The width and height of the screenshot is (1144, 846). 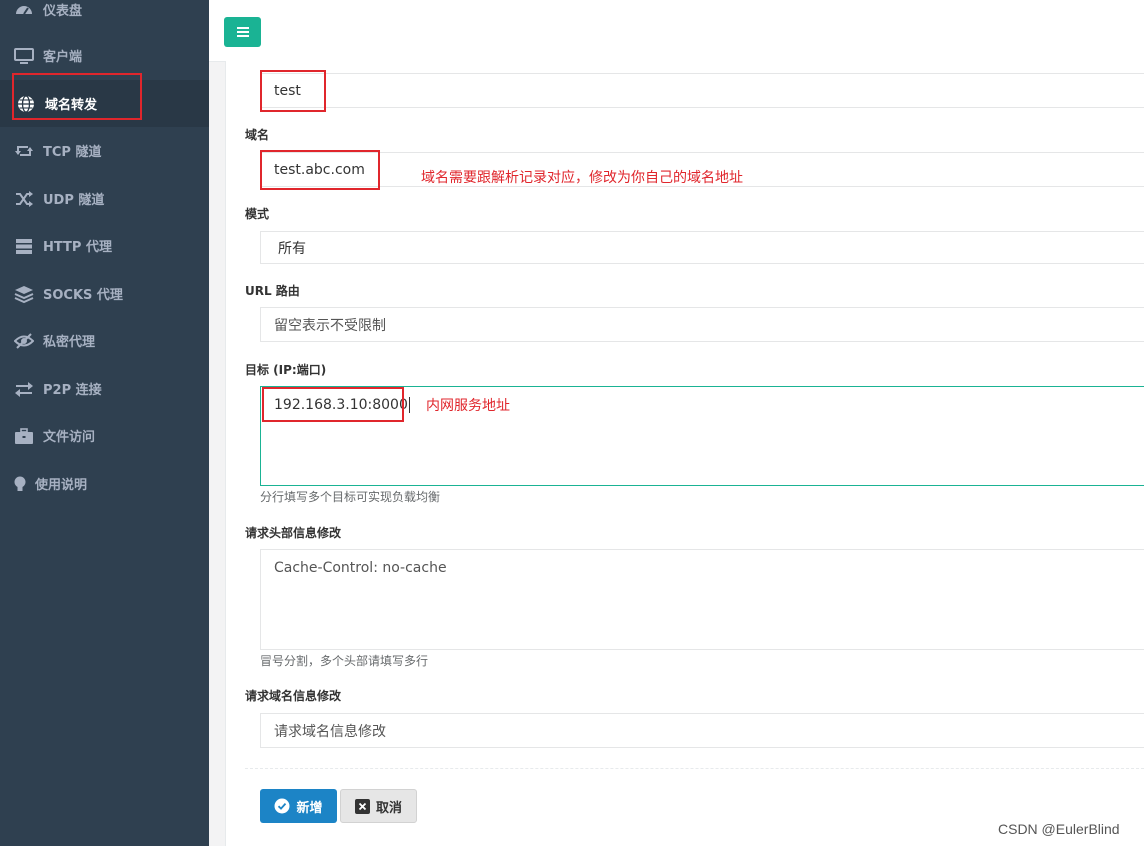 I want to click on sidebar-item-http-proxy: HTTP 代理, so click(x=104, y=245).